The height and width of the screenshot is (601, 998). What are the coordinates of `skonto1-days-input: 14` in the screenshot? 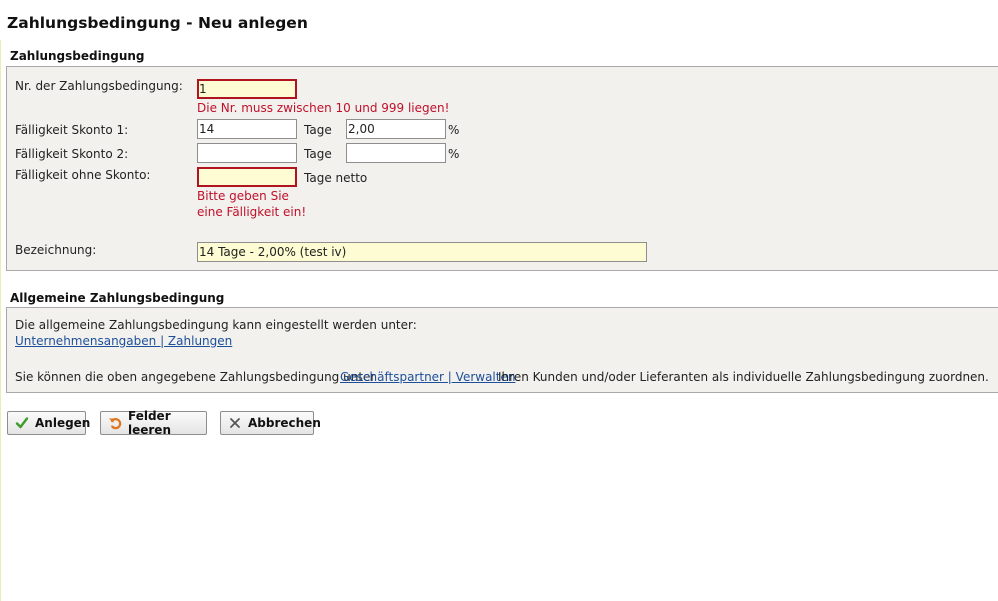 It's located at (247, 129).